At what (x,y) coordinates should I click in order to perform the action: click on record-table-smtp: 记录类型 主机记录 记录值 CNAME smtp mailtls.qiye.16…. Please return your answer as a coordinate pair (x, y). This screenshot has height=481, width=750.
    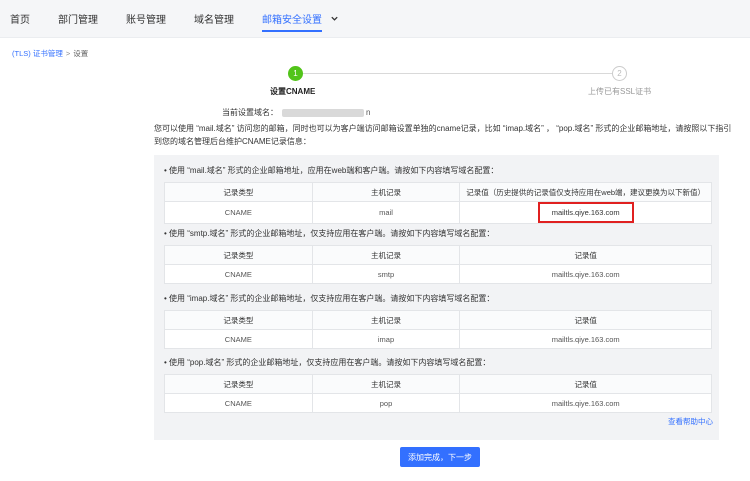
    Looking at the image, I should click on (438, 264).